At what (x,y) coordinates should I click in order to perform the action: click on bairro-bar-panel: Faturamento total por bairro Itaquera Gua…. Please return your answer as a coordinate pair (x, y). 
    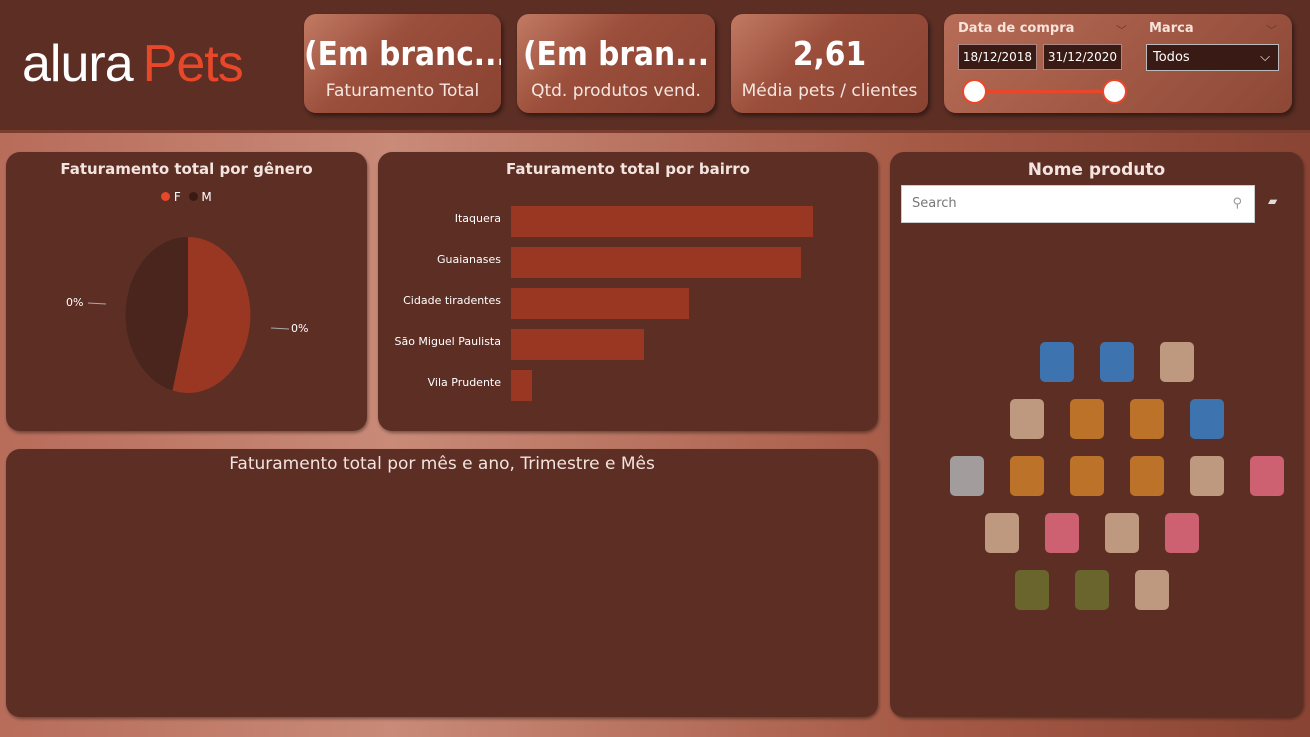
    Looking at the image, I should click on (628, 291).